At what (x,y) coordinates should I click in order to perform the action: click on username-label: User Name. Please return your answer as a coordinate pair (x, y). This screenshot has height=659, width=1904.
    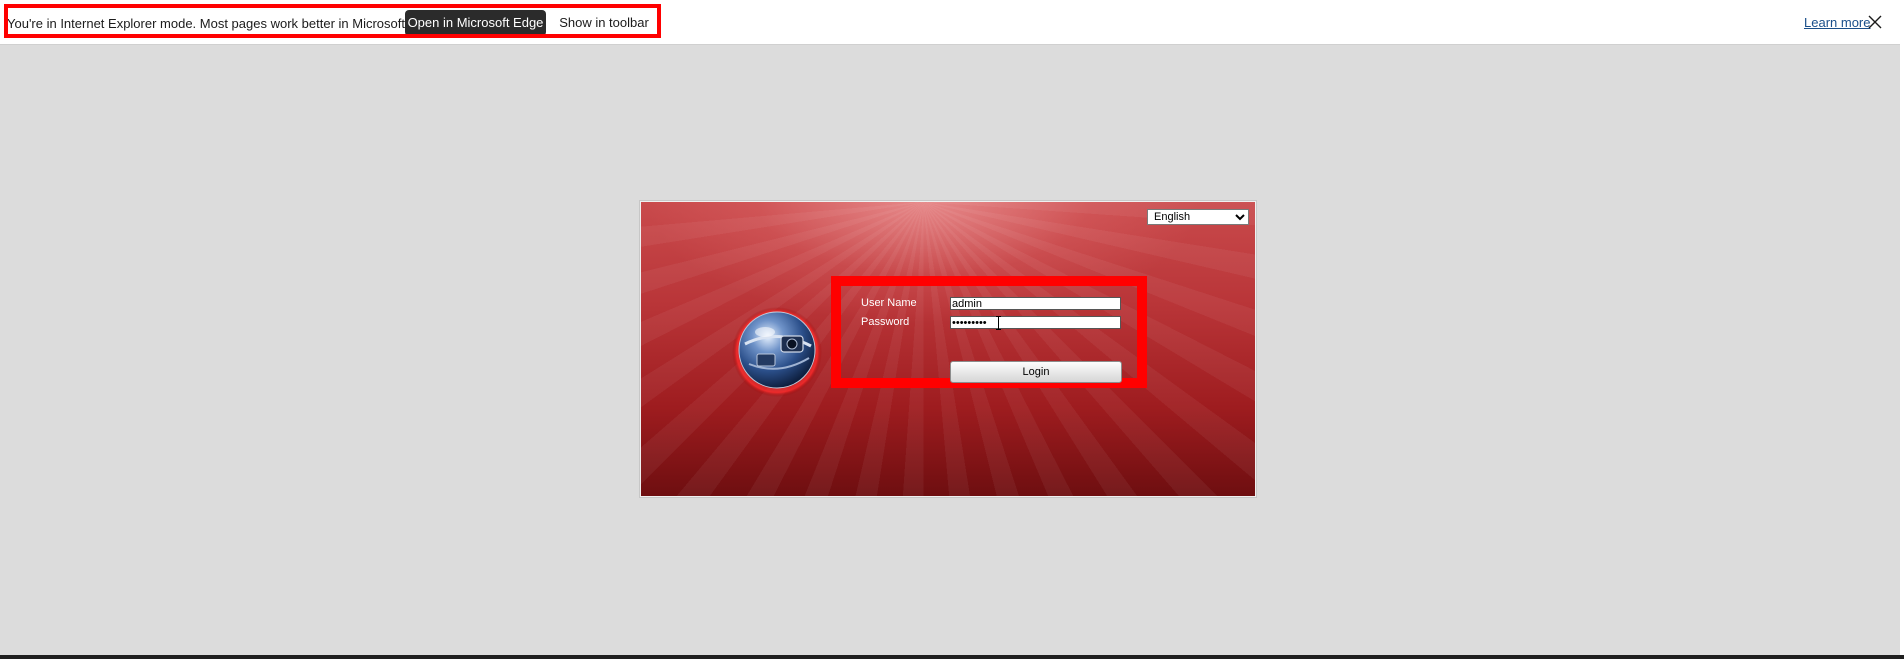
    Looking at the image, I should click on (889, 303).